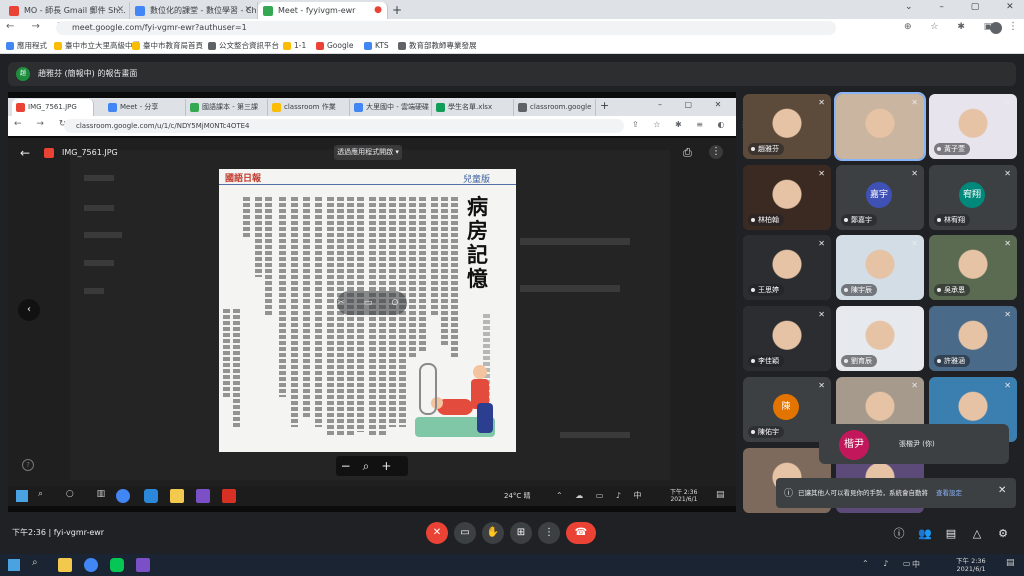  Describe the element at coordinates (880, 197) in the screenshot. I see `participant-tile: 嘉宇 ✕ 鄭嘉宇` at that location.